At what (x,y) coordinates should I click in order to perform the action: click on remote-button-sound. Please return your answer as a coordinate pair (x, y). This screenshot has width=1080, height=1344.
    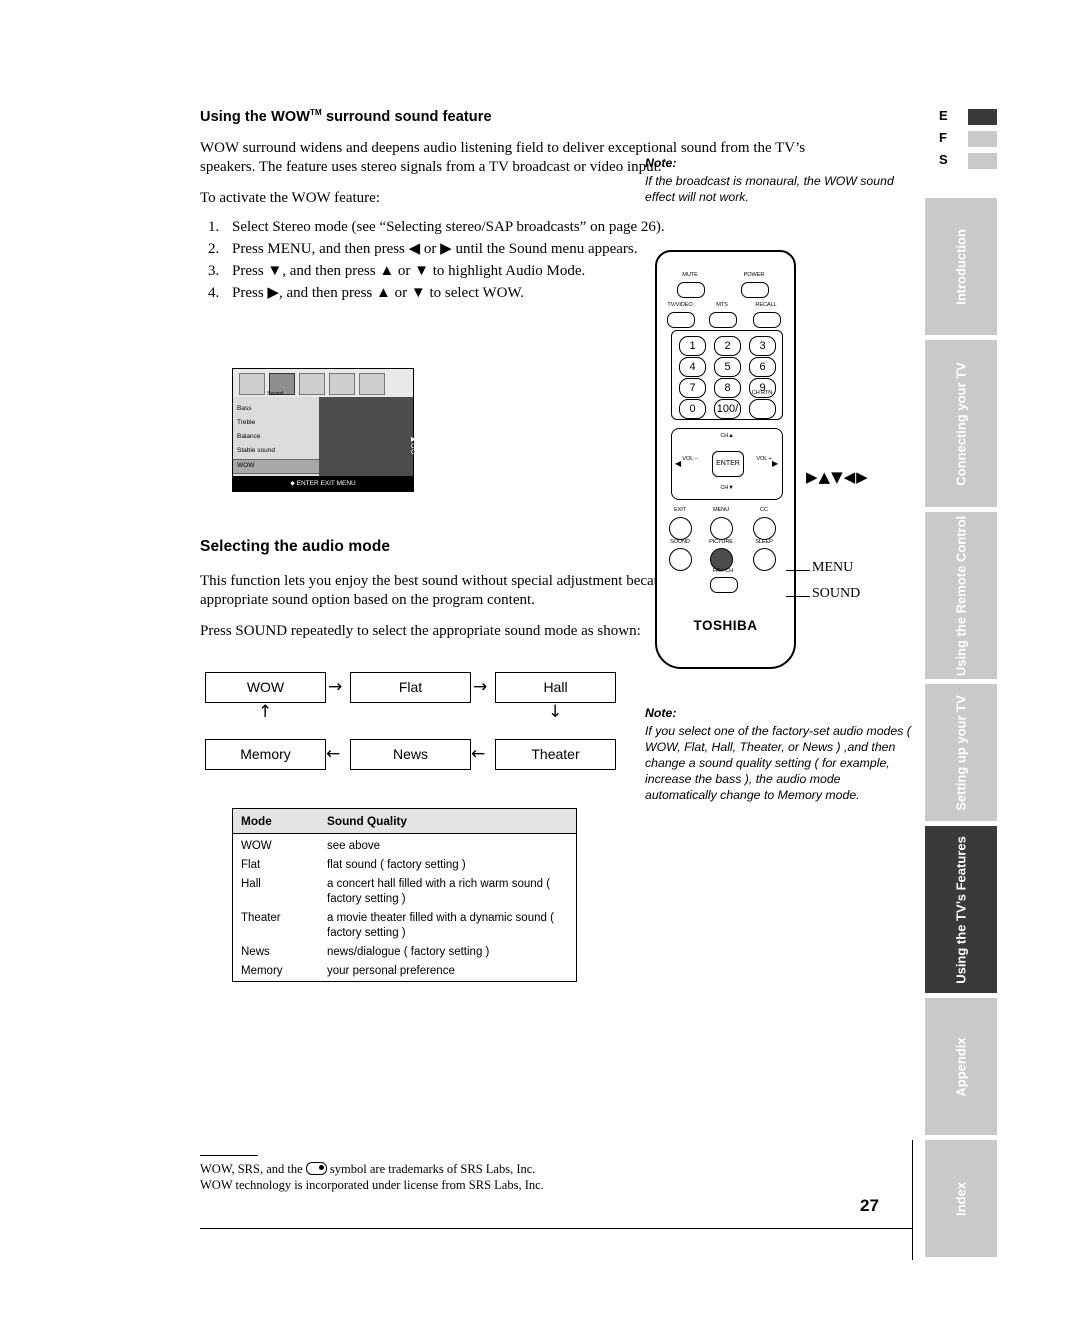
    Looking at the image, I should click on (680, 559).